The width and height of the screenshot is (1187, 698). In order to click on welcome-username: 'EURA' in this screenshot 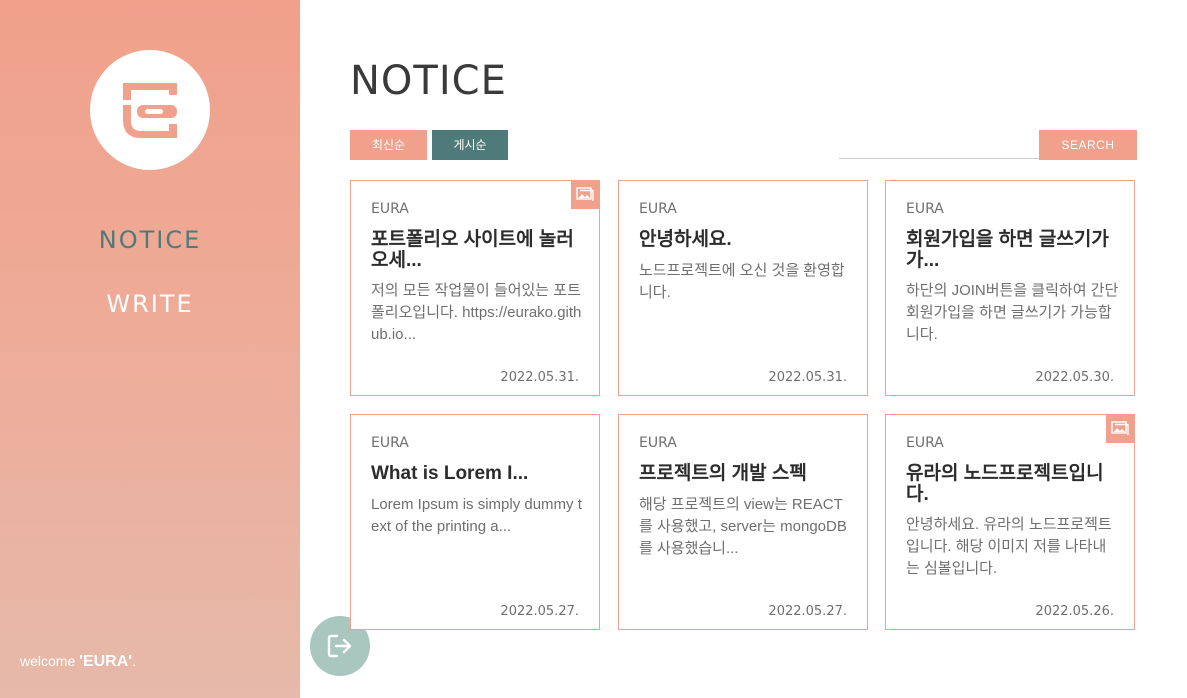, I will do `click(106, 661)`.